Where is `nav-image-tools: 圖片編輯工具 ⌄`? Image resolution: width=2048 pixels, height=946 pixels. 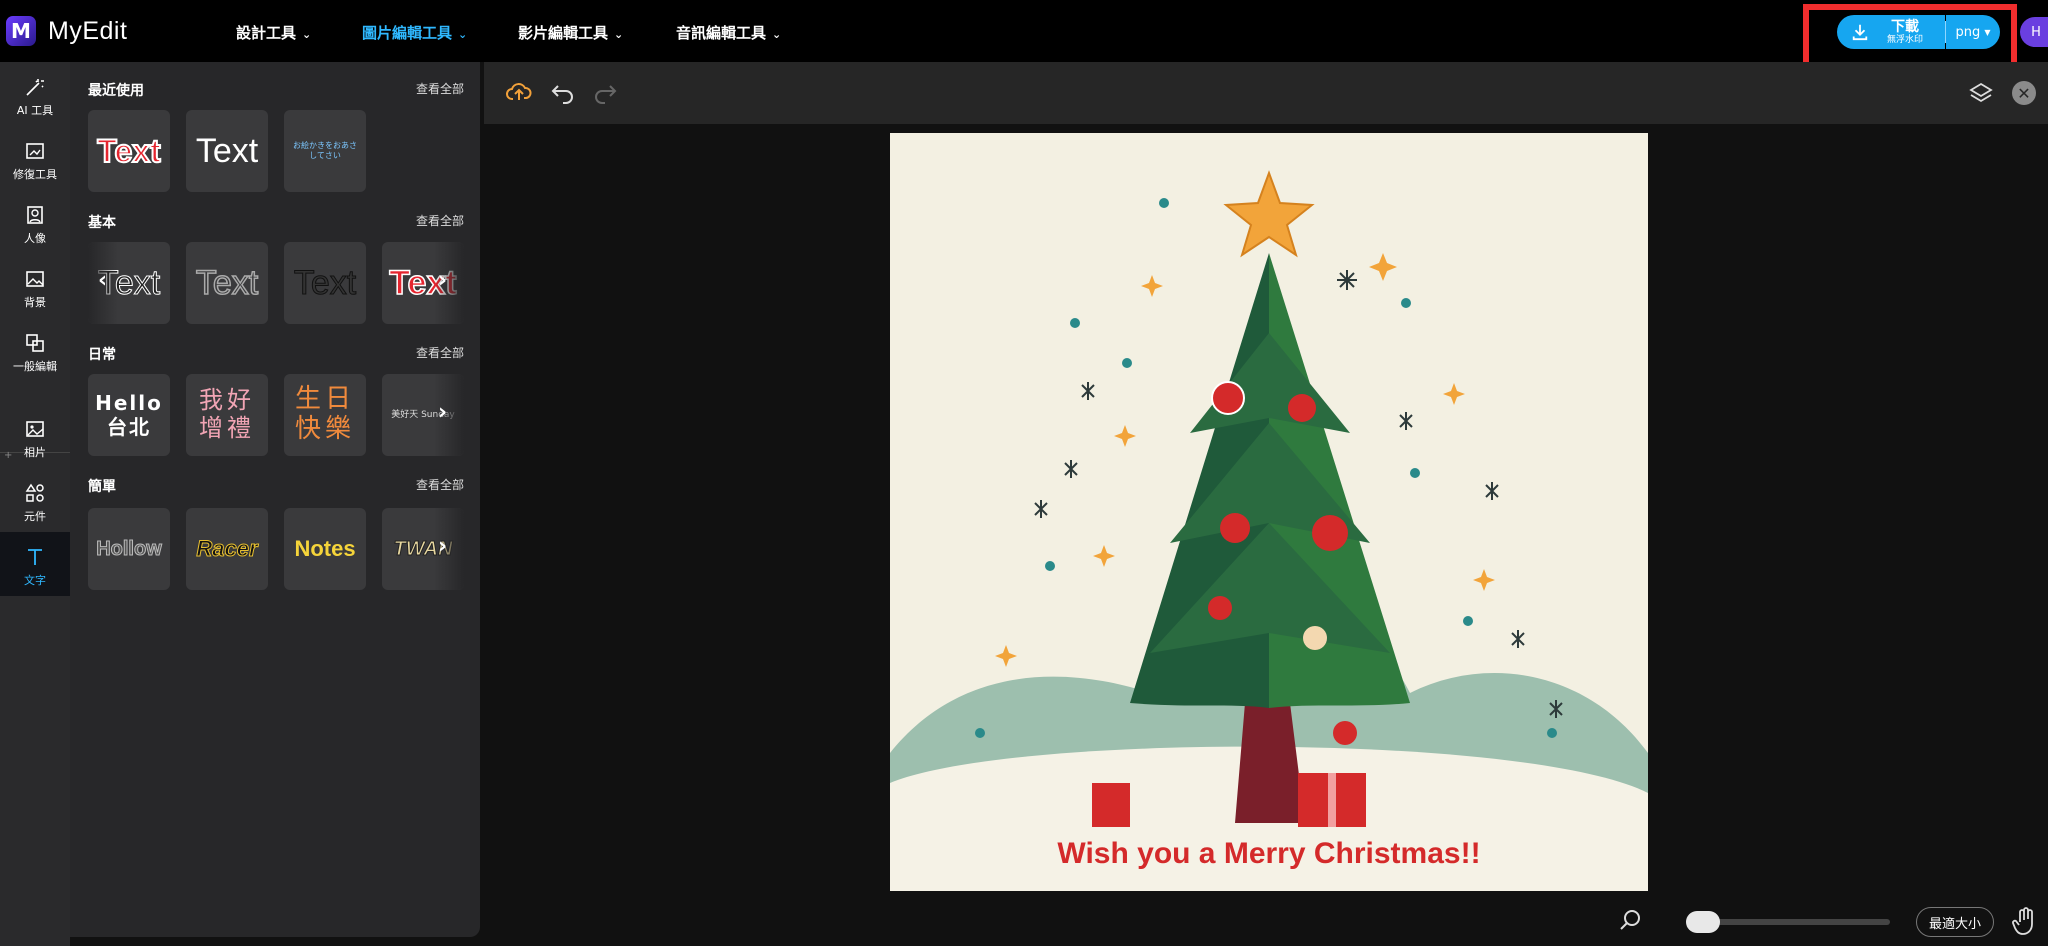 nav-image-tools: 圖片編輯工具 ⌄ is located at coordinates (414, 32).